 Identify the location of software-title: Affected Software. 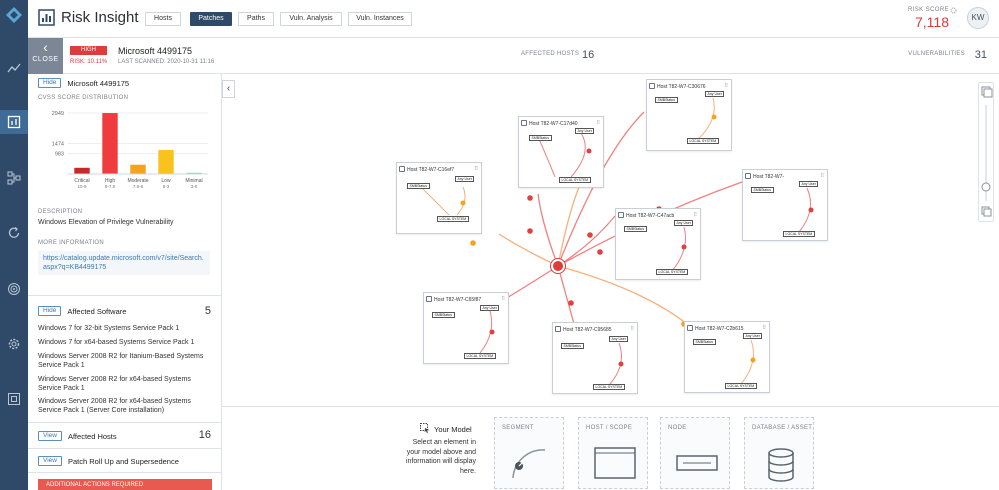
(97, 311).